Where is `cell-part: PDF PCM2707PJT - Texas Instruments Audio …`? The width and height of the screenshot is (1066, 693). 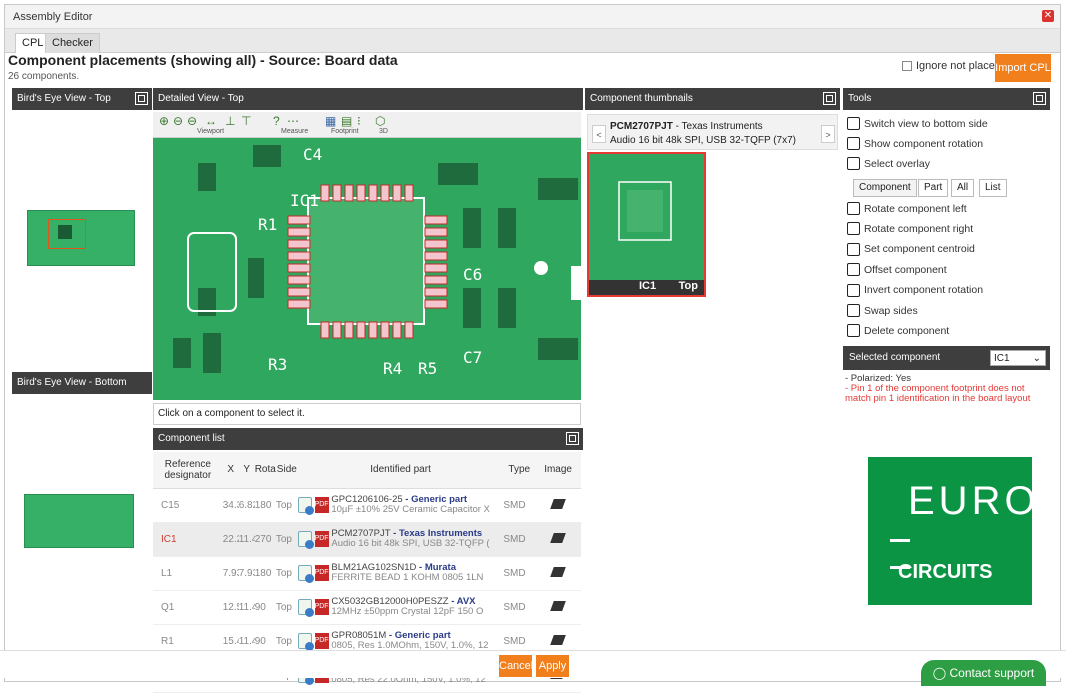 cell-part: PDF PCM2707PJT - Texas Instruments Audio … is located at coordinates (400, 539).